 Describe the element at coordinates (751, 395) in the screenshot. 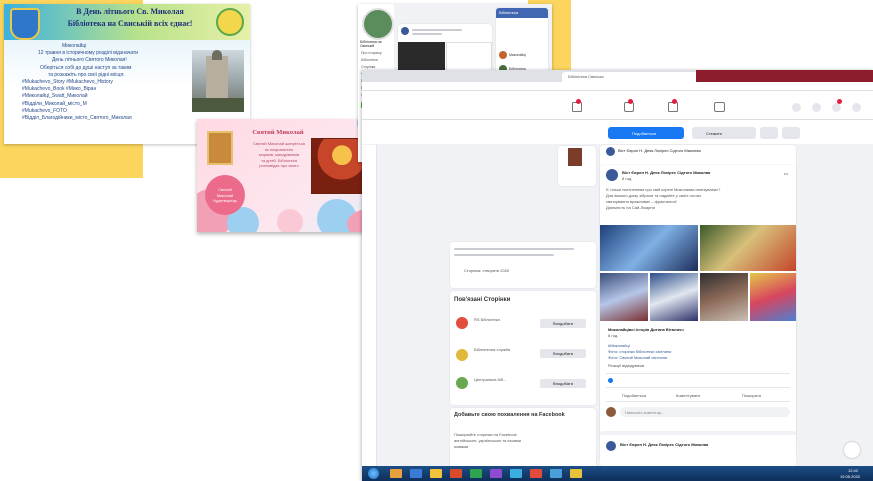

I see `share-action: Поширити` at that location.